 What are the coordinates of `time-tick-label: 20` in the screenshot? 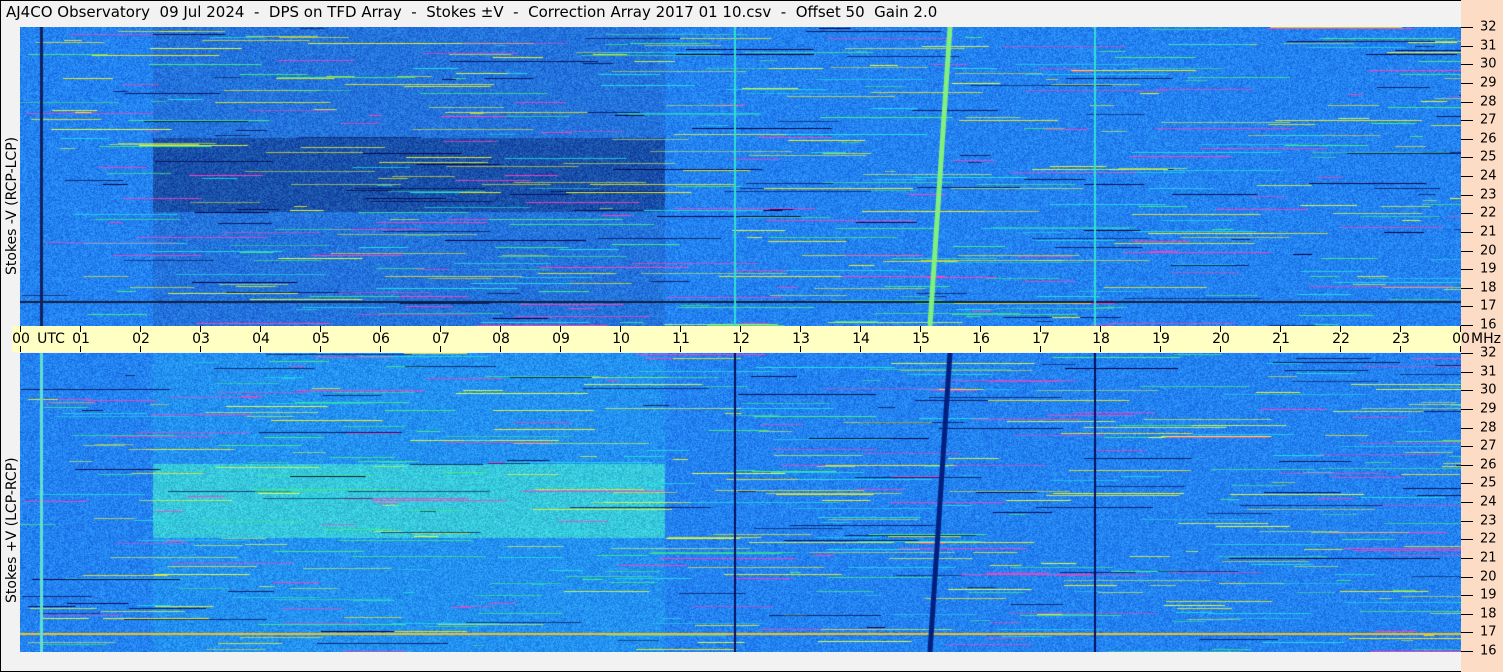 It's located at (1221, 339).